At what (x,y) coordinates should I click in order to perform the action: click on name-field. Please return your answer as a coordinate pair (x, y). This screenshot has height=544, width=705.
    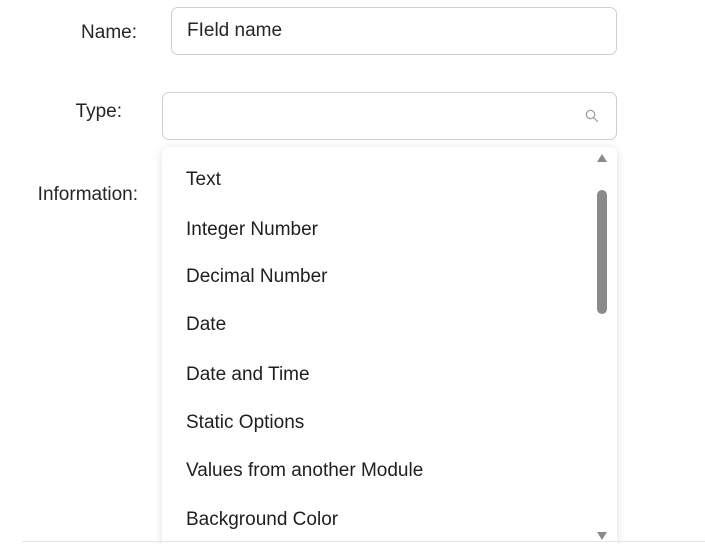
    Looking at the image, I should click on (394, 31).